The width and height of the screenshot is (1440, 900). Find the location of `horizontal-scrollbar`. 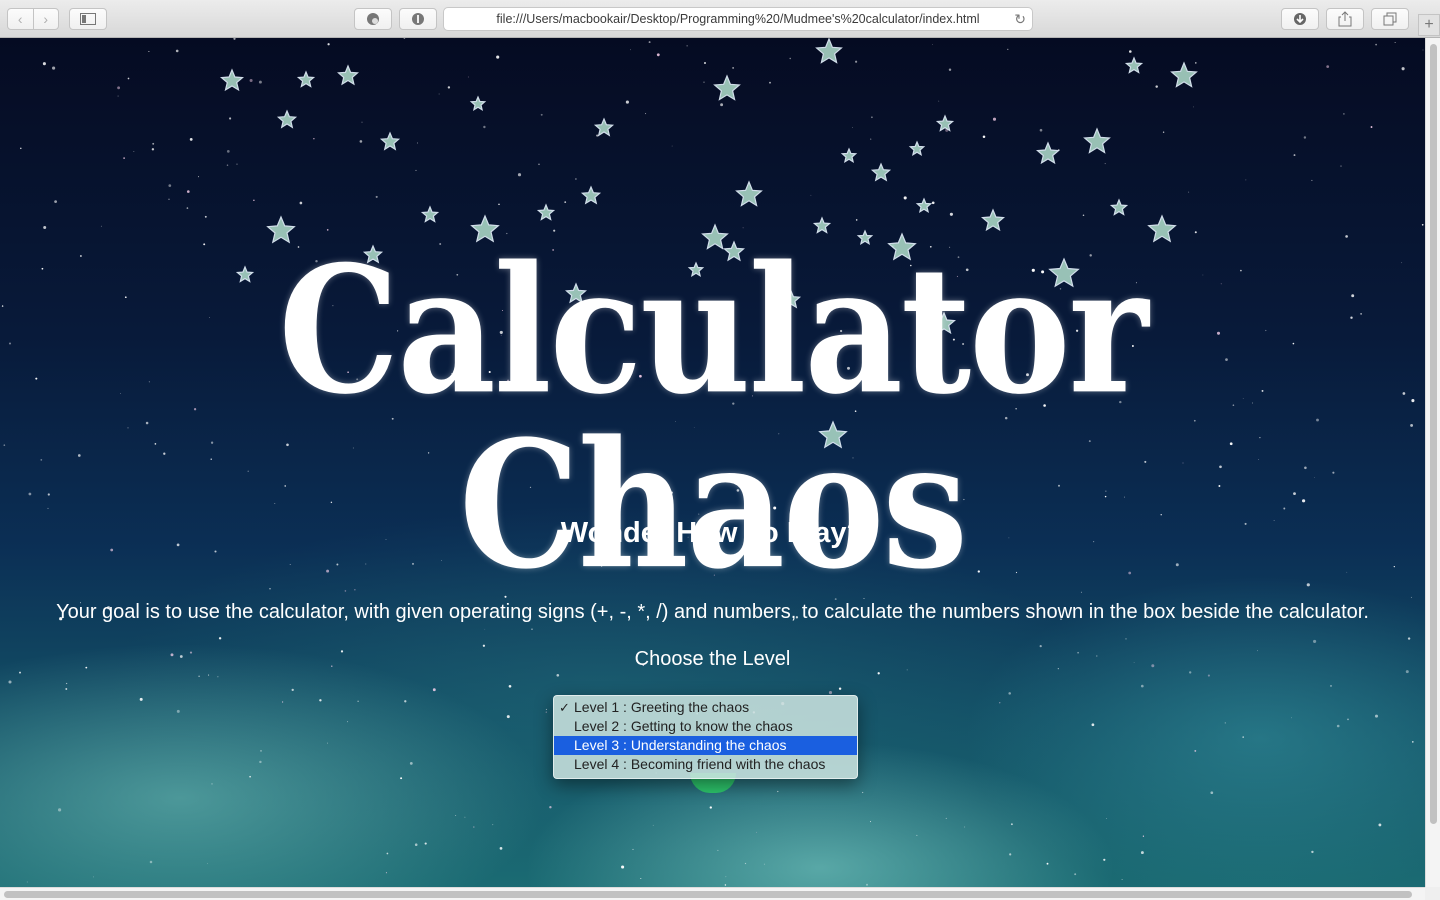

horizontal-scrollbar is located at coordinates (712, 893).